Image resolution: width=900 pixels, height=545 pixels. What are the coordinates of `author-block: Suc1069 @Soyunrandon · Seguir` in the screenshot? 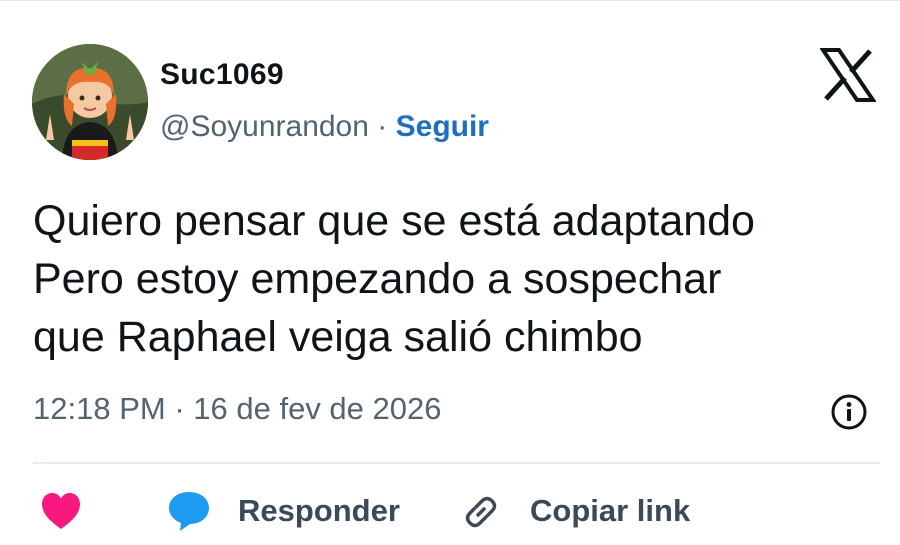 It's located at (324, 101).